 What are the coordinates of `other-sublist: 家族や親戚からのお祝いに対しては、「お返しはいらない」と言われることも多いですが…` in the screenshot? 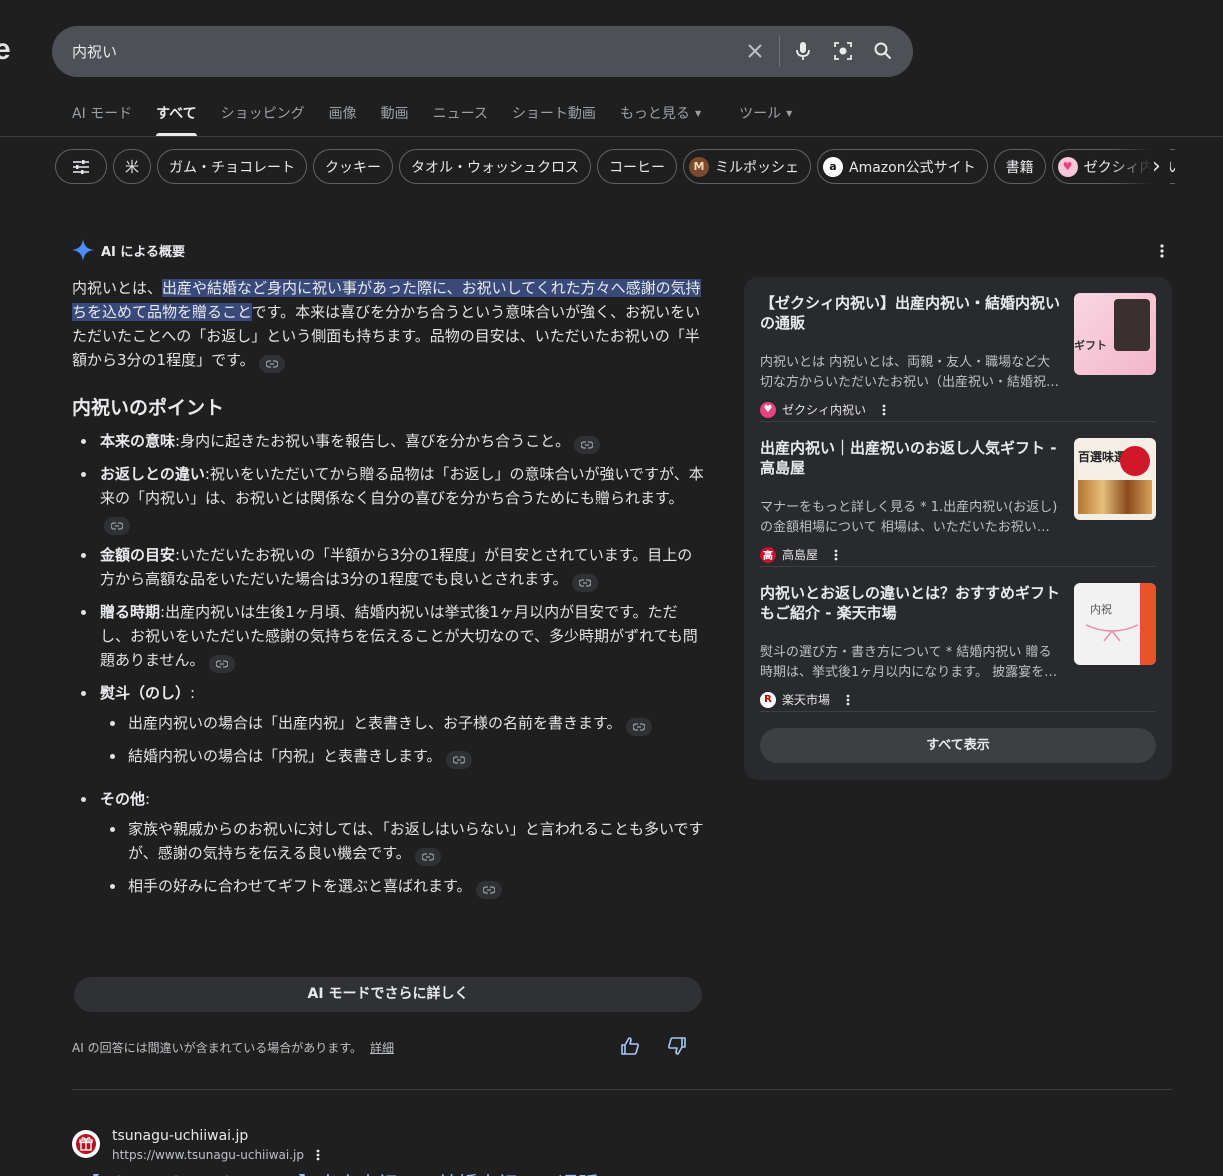 It's located at (402, 858).